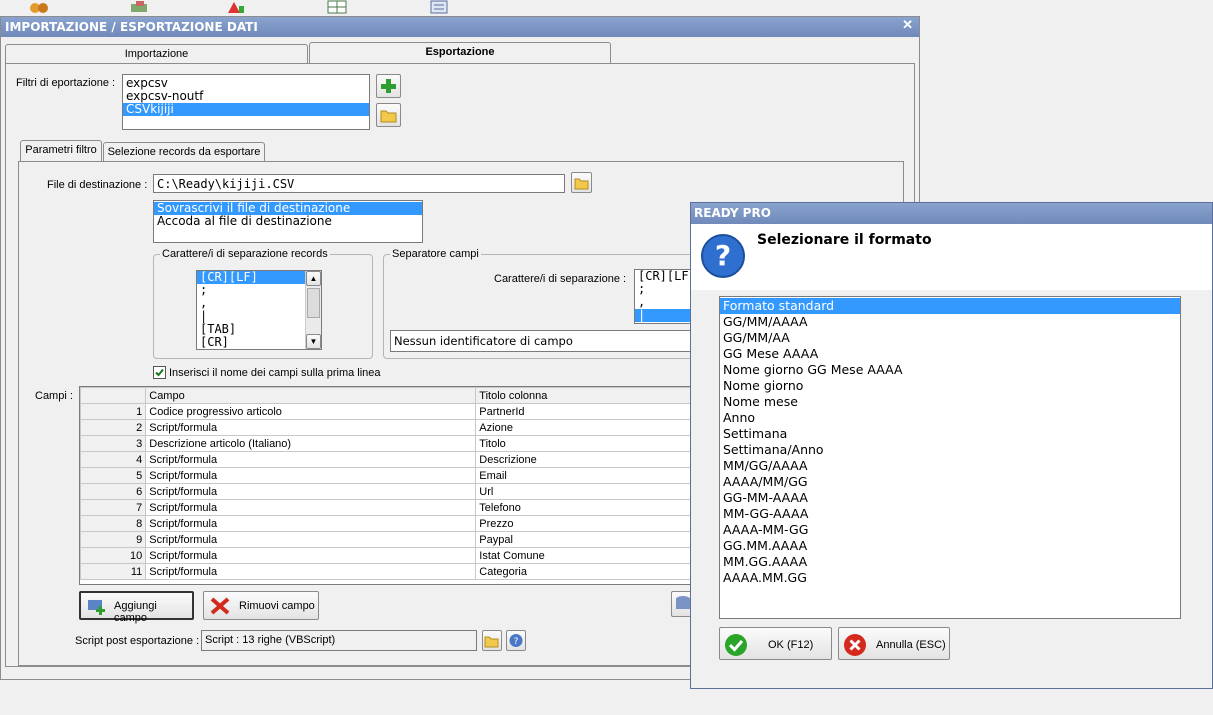  I want to click on scroll-up-icon: ▲, so click(313, 278).